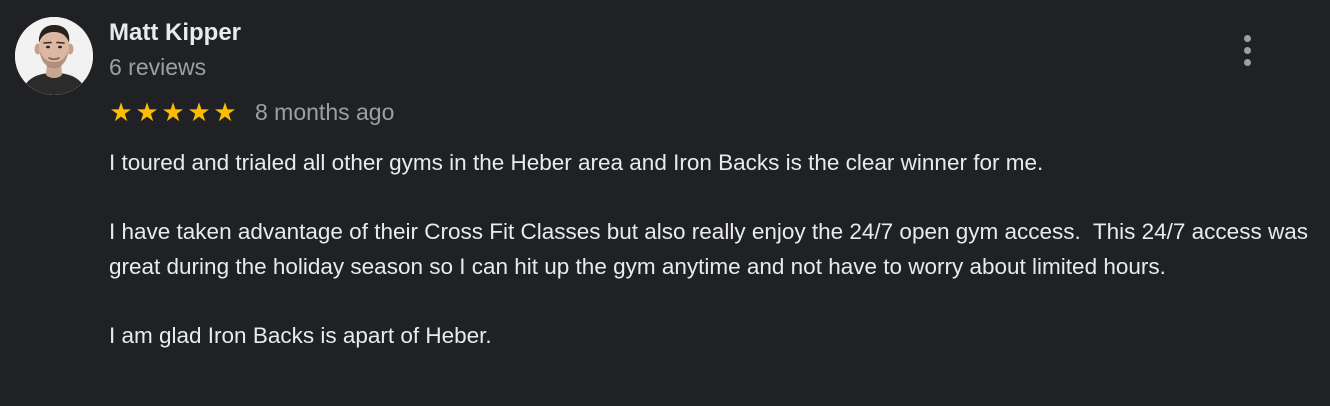 This screenshot has height=406, width=1330. I want to click on rating-row: ★ ★ ★ ★ ★ 8 months ago, so click(251, 112).